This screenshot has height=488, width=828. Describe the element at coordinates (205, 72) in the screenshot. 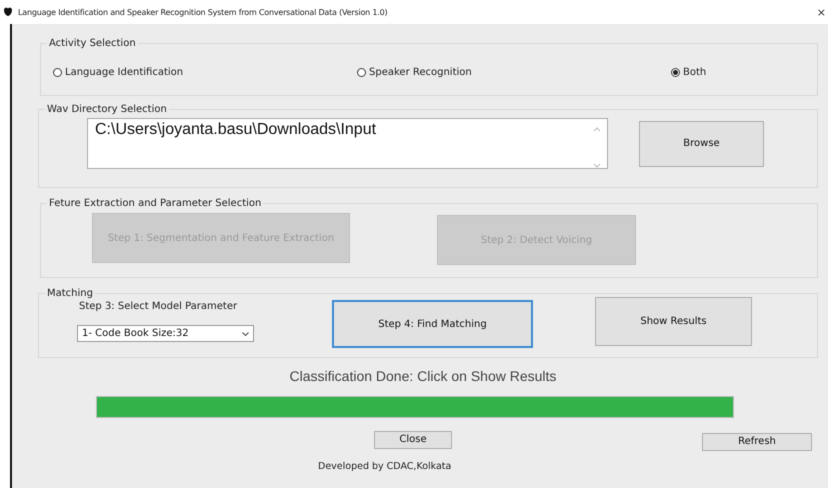

I see `radio-option: Language Identification` at that location.